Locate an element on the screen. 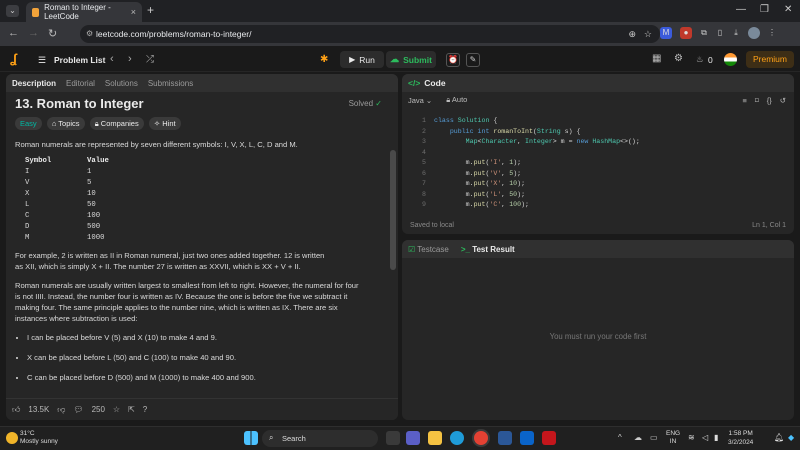 Image resolution: width=800 pixels, height=450 pixels. description-scrollbar is located at coordinates (393, 210).